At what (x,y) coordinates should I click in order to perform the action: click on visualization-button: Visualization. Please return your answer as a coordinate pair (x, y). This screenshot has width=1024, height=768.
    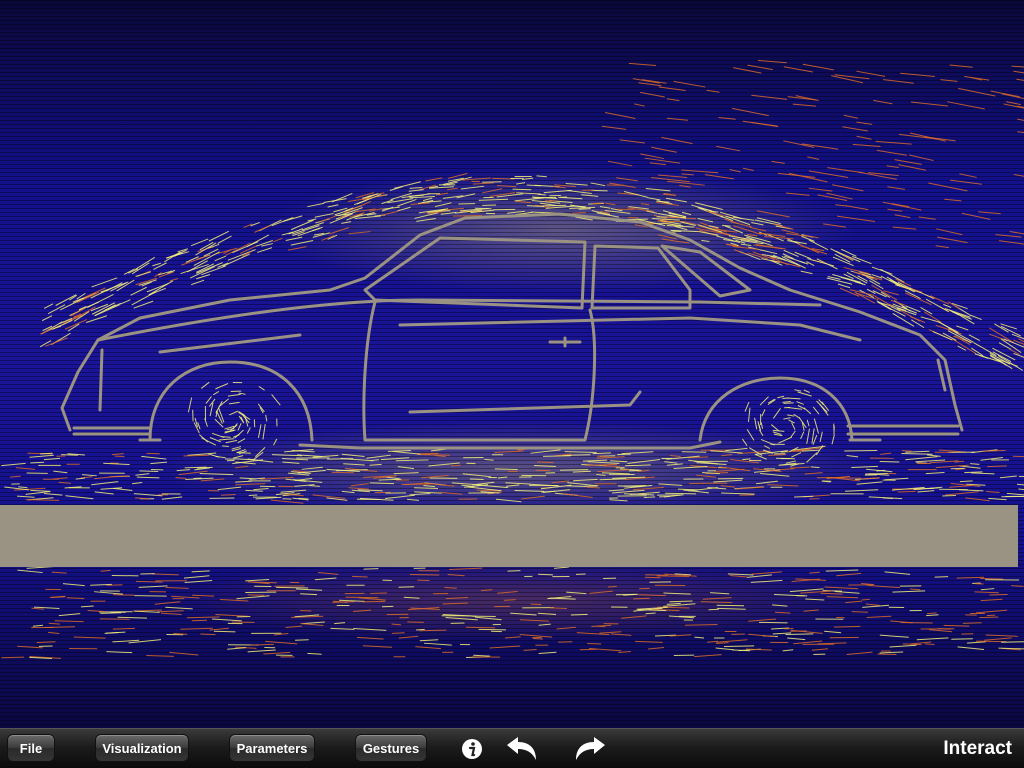
    Looking at the image, I should click on (142, 748).